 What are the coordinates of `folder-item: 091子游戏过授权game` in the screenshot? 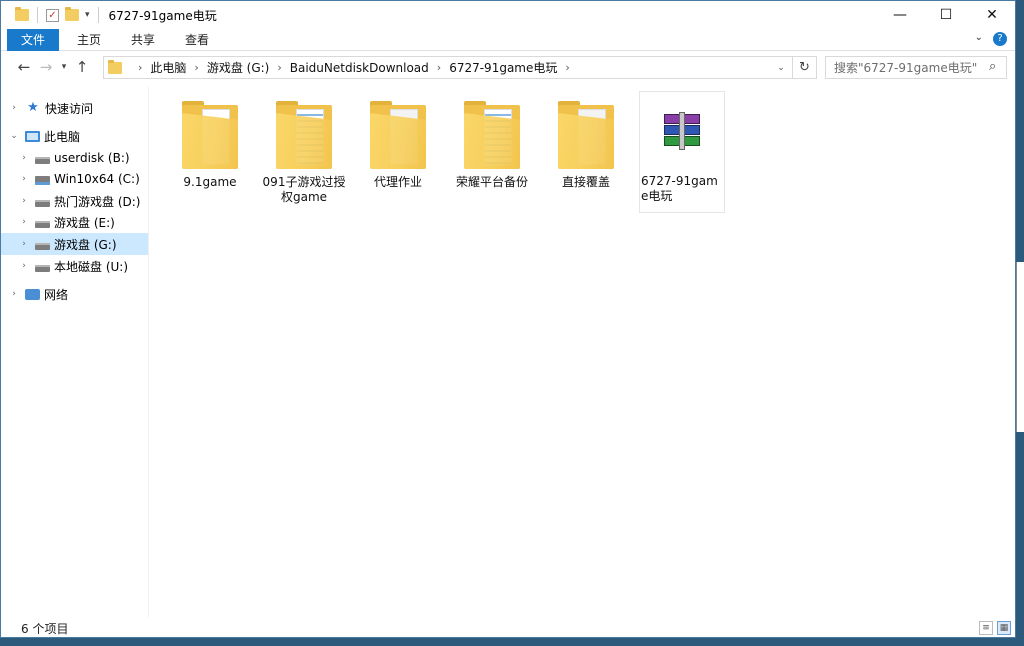 It's located at (304, 154).